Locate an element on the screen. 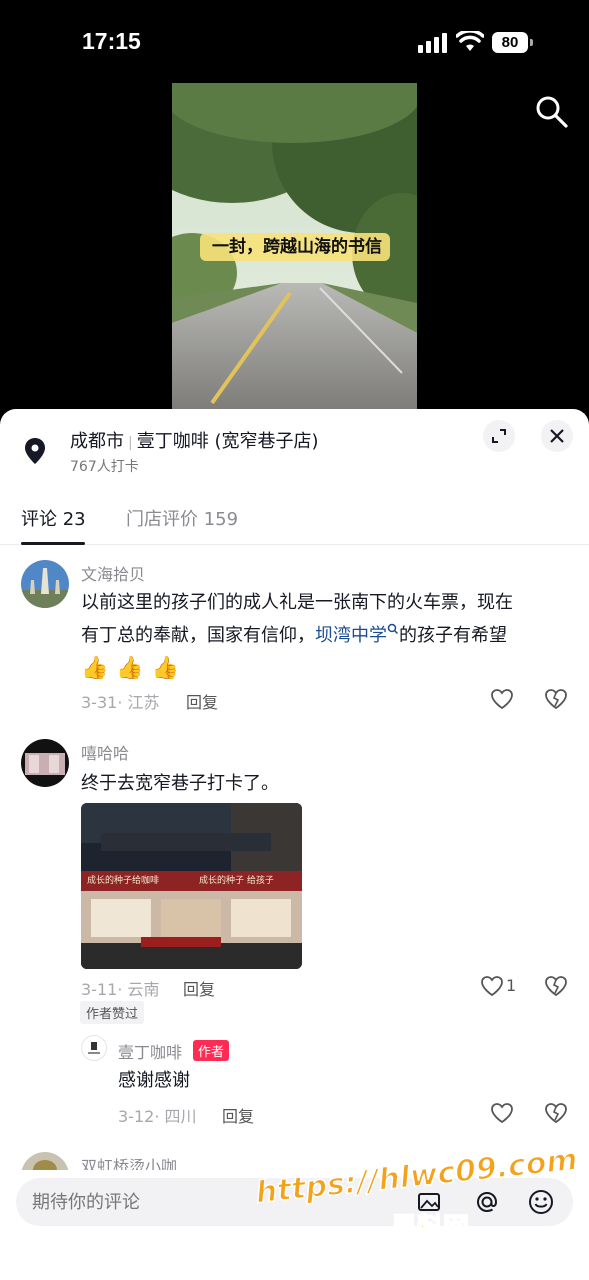 The width and height of the screenshot is (589, 1280). comment-username: 双虹桥烫小咖 is located at coordinates (129, 1161).